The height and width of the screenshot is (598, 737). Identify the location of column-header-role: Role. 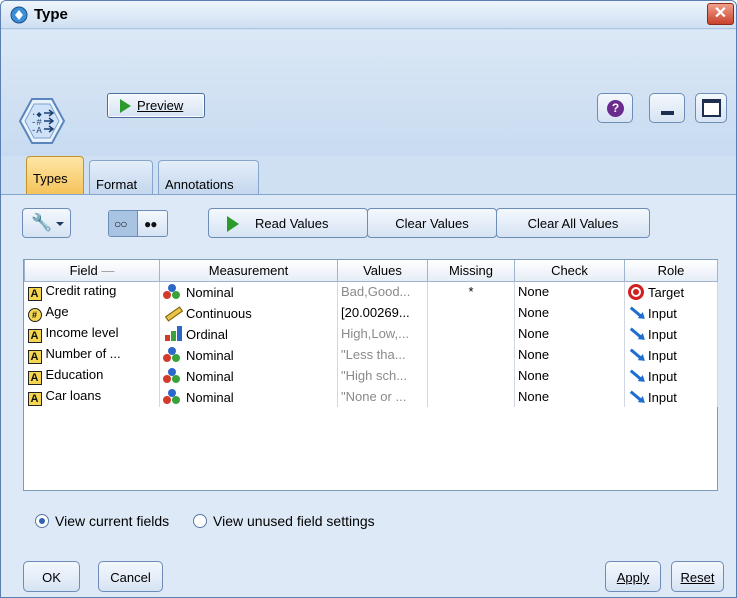
(671, 271).